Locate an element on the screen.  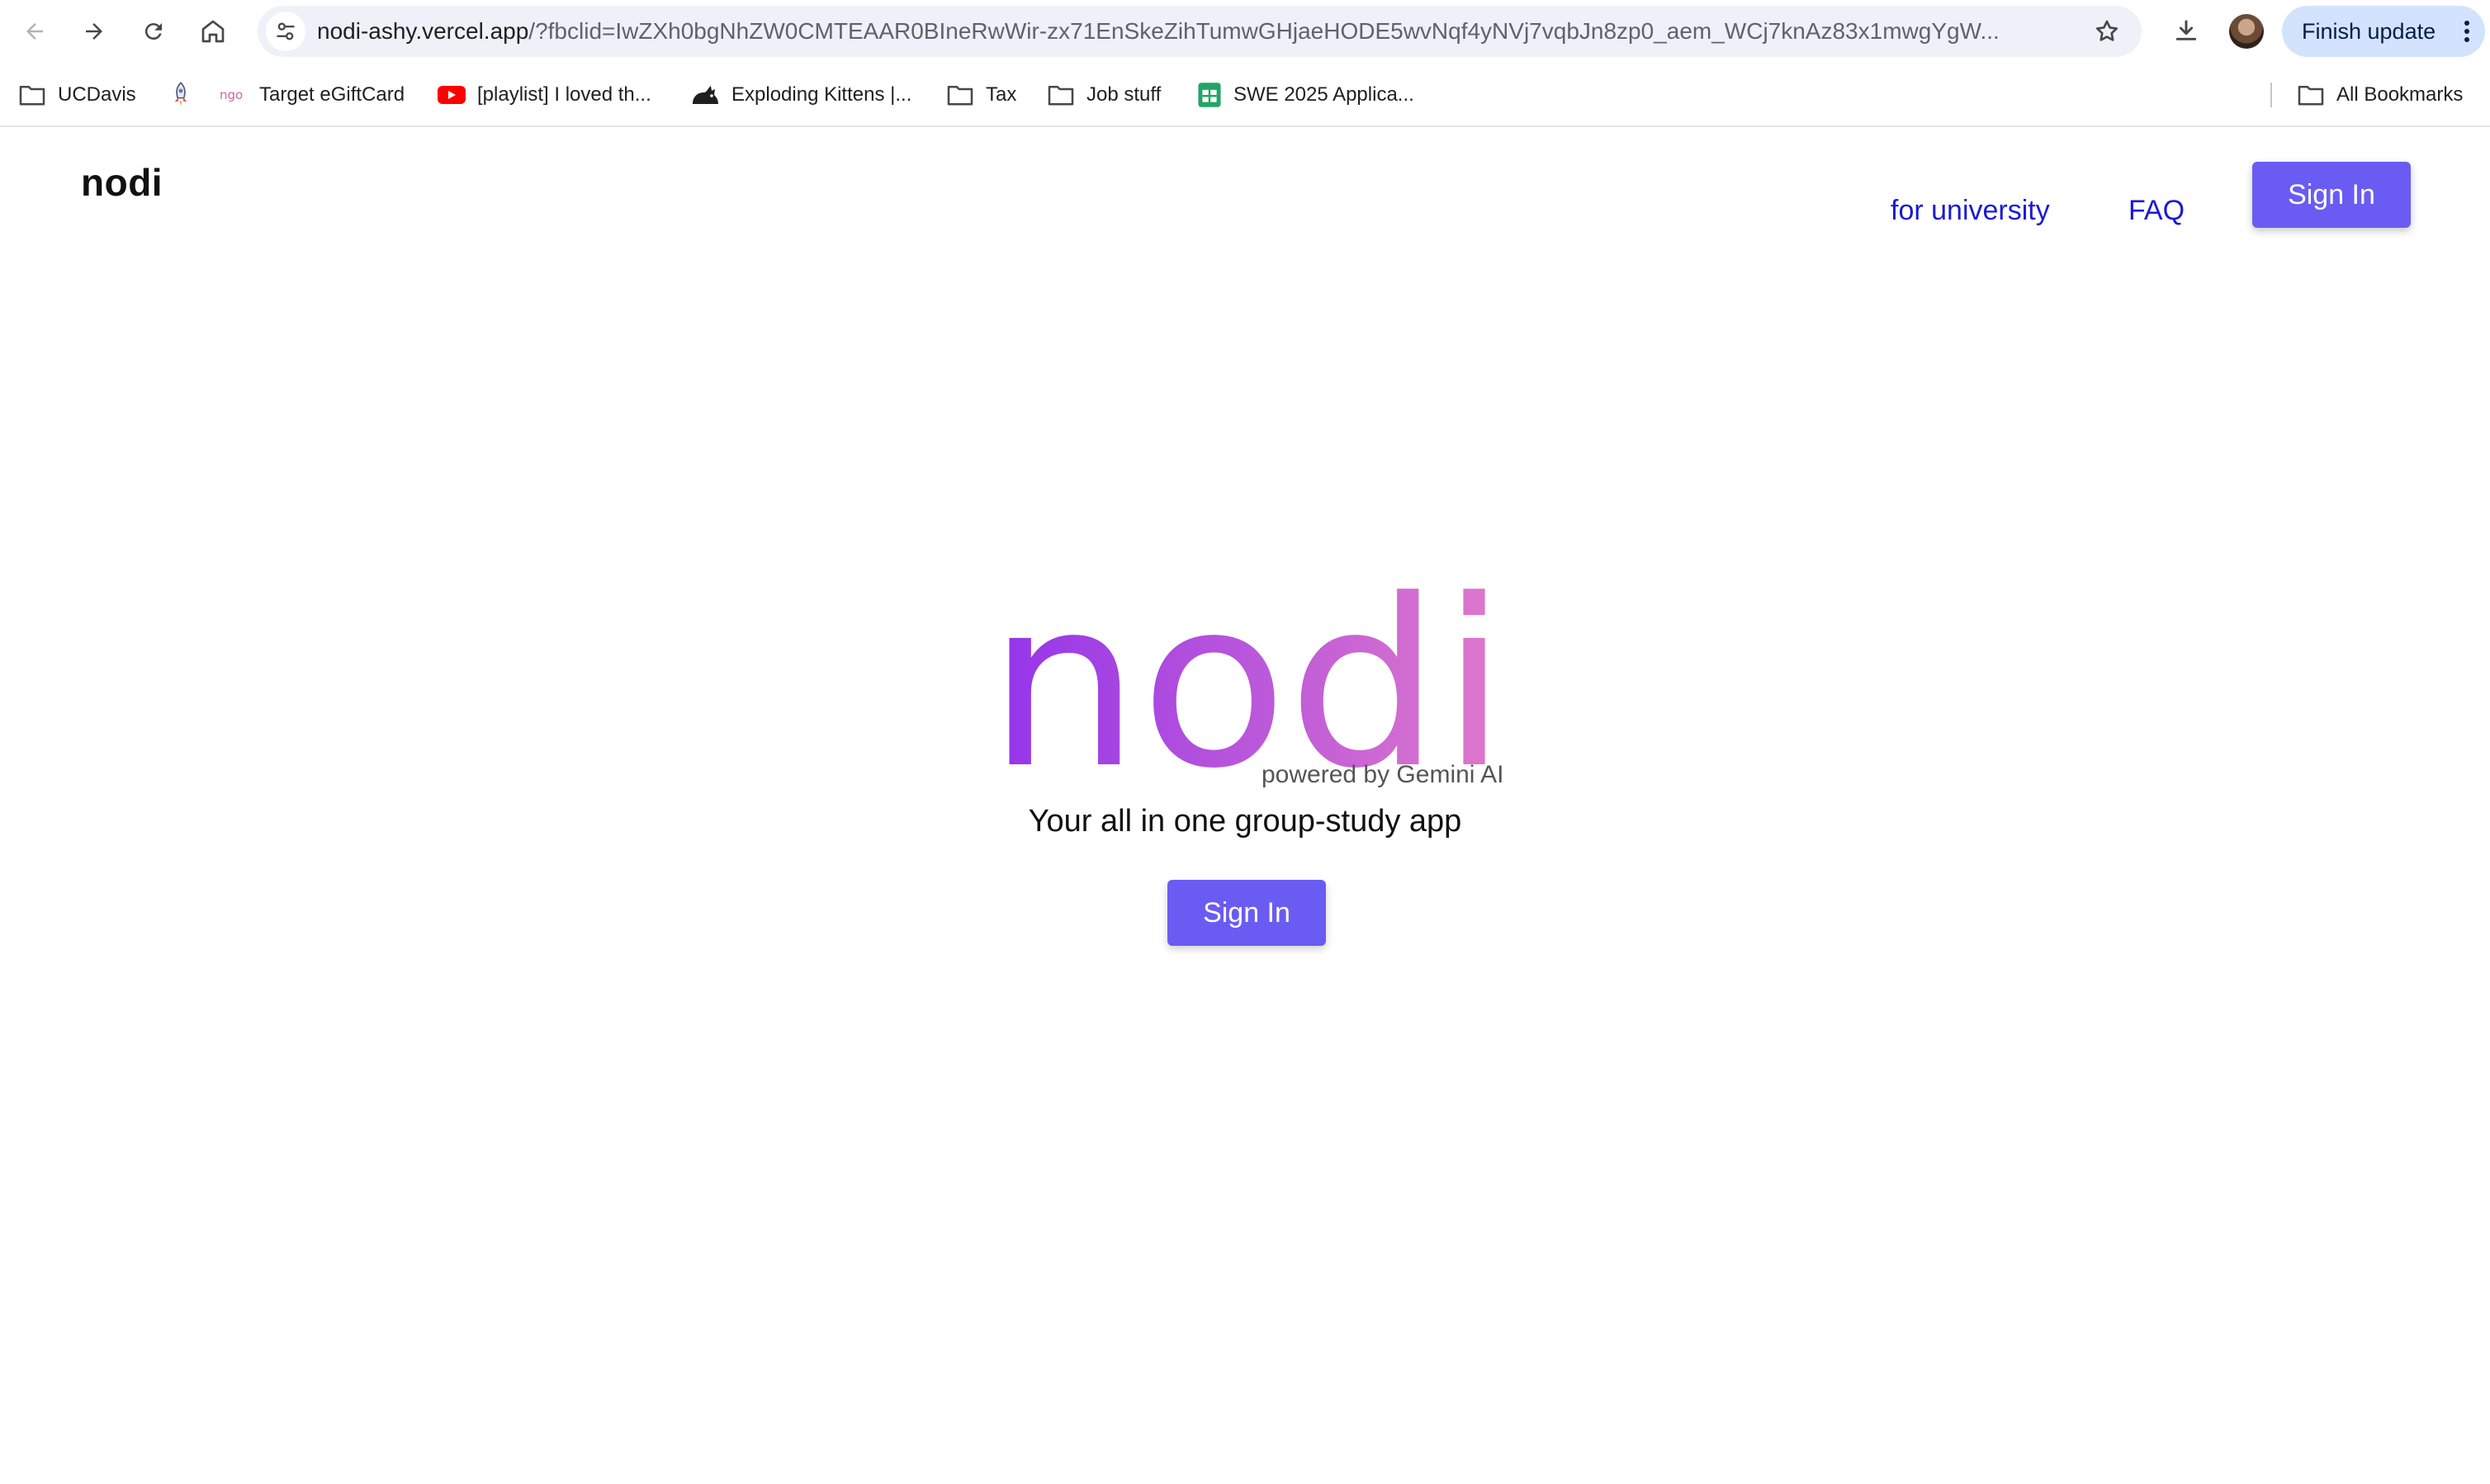
arrow-right-icon is located at coordinates (94, 31).